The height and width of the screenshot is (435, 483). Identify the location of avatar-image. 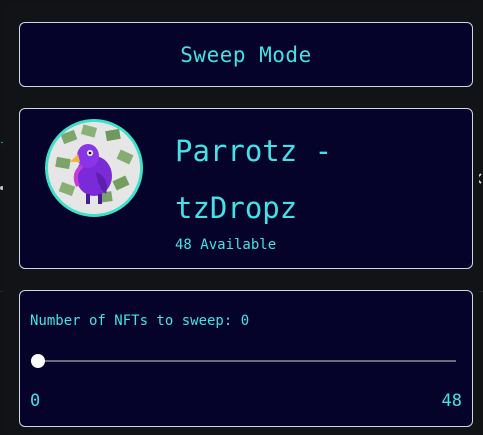
(94, 168).